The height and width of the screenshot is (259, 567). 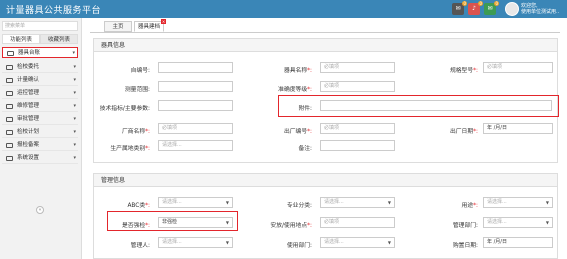 What do you see at coordinates (40, 26) in the screenshot?
I see `menu-search-input: 搜索菜单` at bounding box center [40, 26].